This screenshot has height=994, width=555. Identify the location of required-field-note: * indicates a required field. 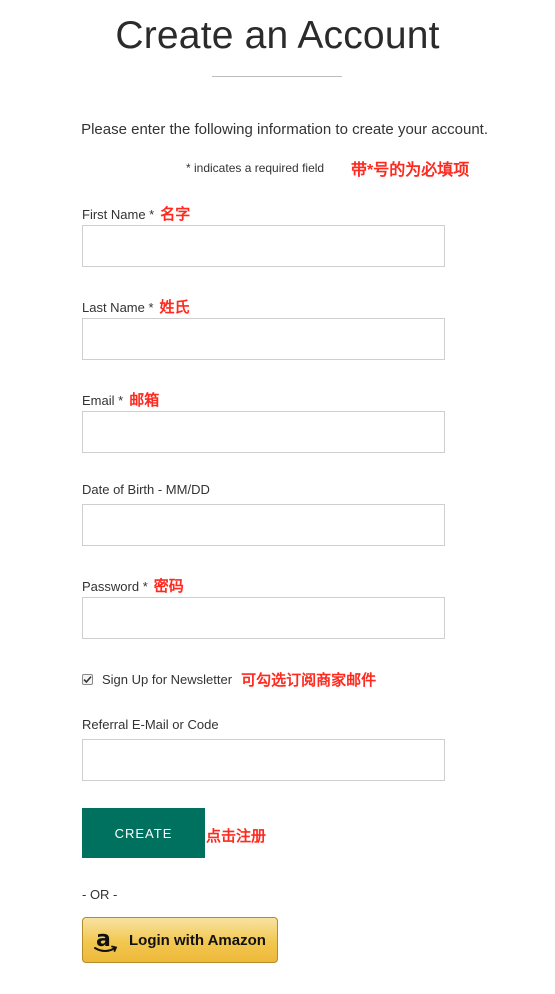
(255, 168).